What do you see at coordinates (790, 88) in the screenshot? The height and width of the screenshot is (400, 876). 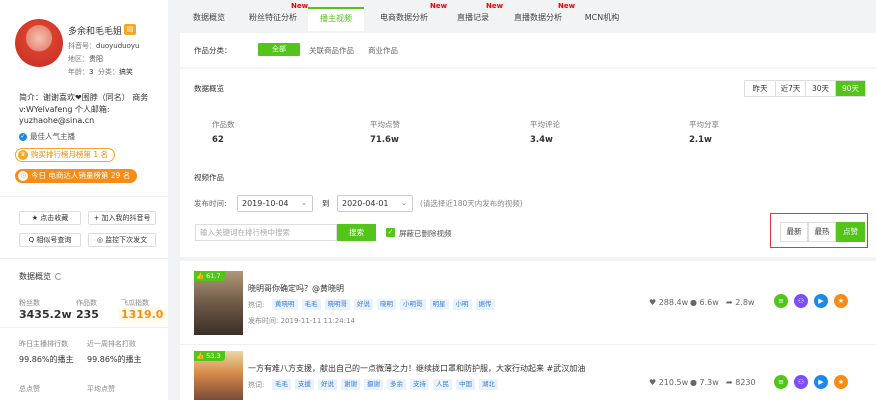 I see `range-7d: 近7天` at bounding box center [790, 88].